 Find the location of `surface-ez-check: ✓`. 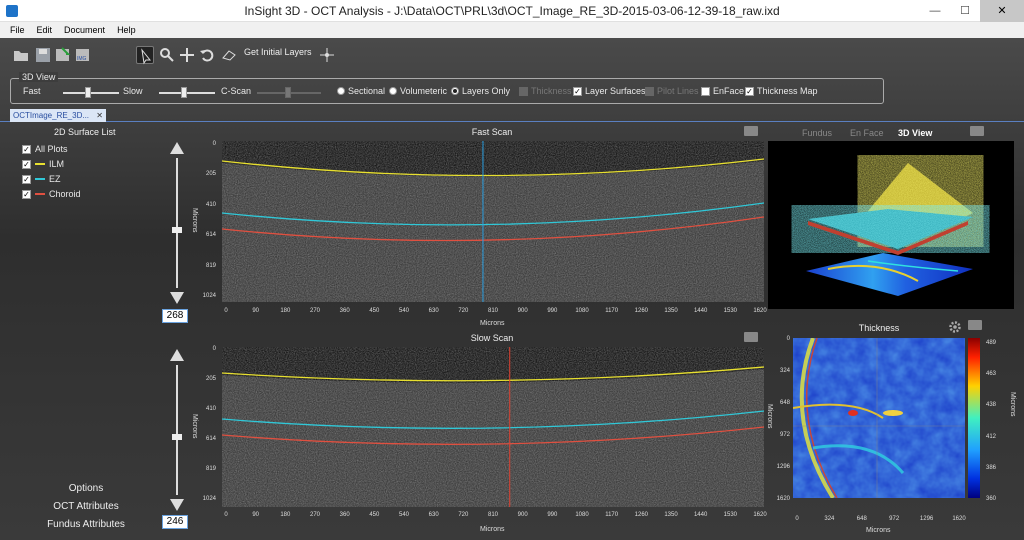

surface-ez-check: ✓ is located at coordinates (26, 179).